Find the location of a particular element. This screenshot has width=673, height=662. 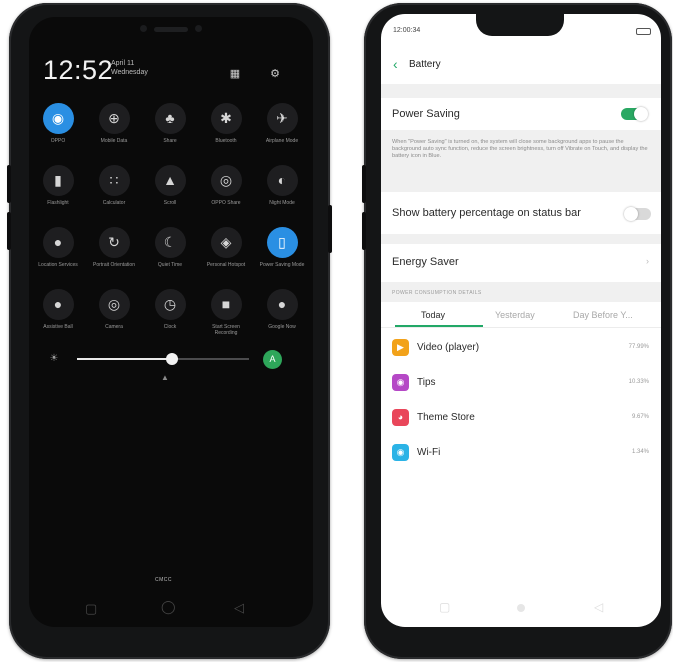

auto-brightness-button: A is located at coordinates (272, 359).